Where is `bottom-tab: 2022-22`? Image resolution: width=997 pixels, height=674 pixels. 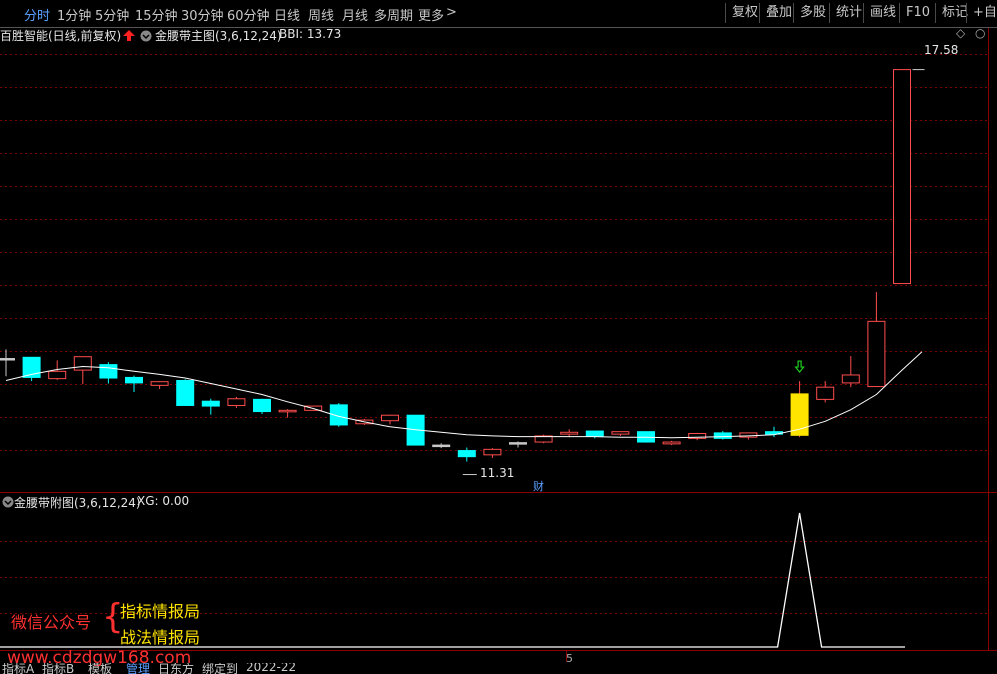
bottom-tab: 2022-22 is located at coordinates (271, 668).